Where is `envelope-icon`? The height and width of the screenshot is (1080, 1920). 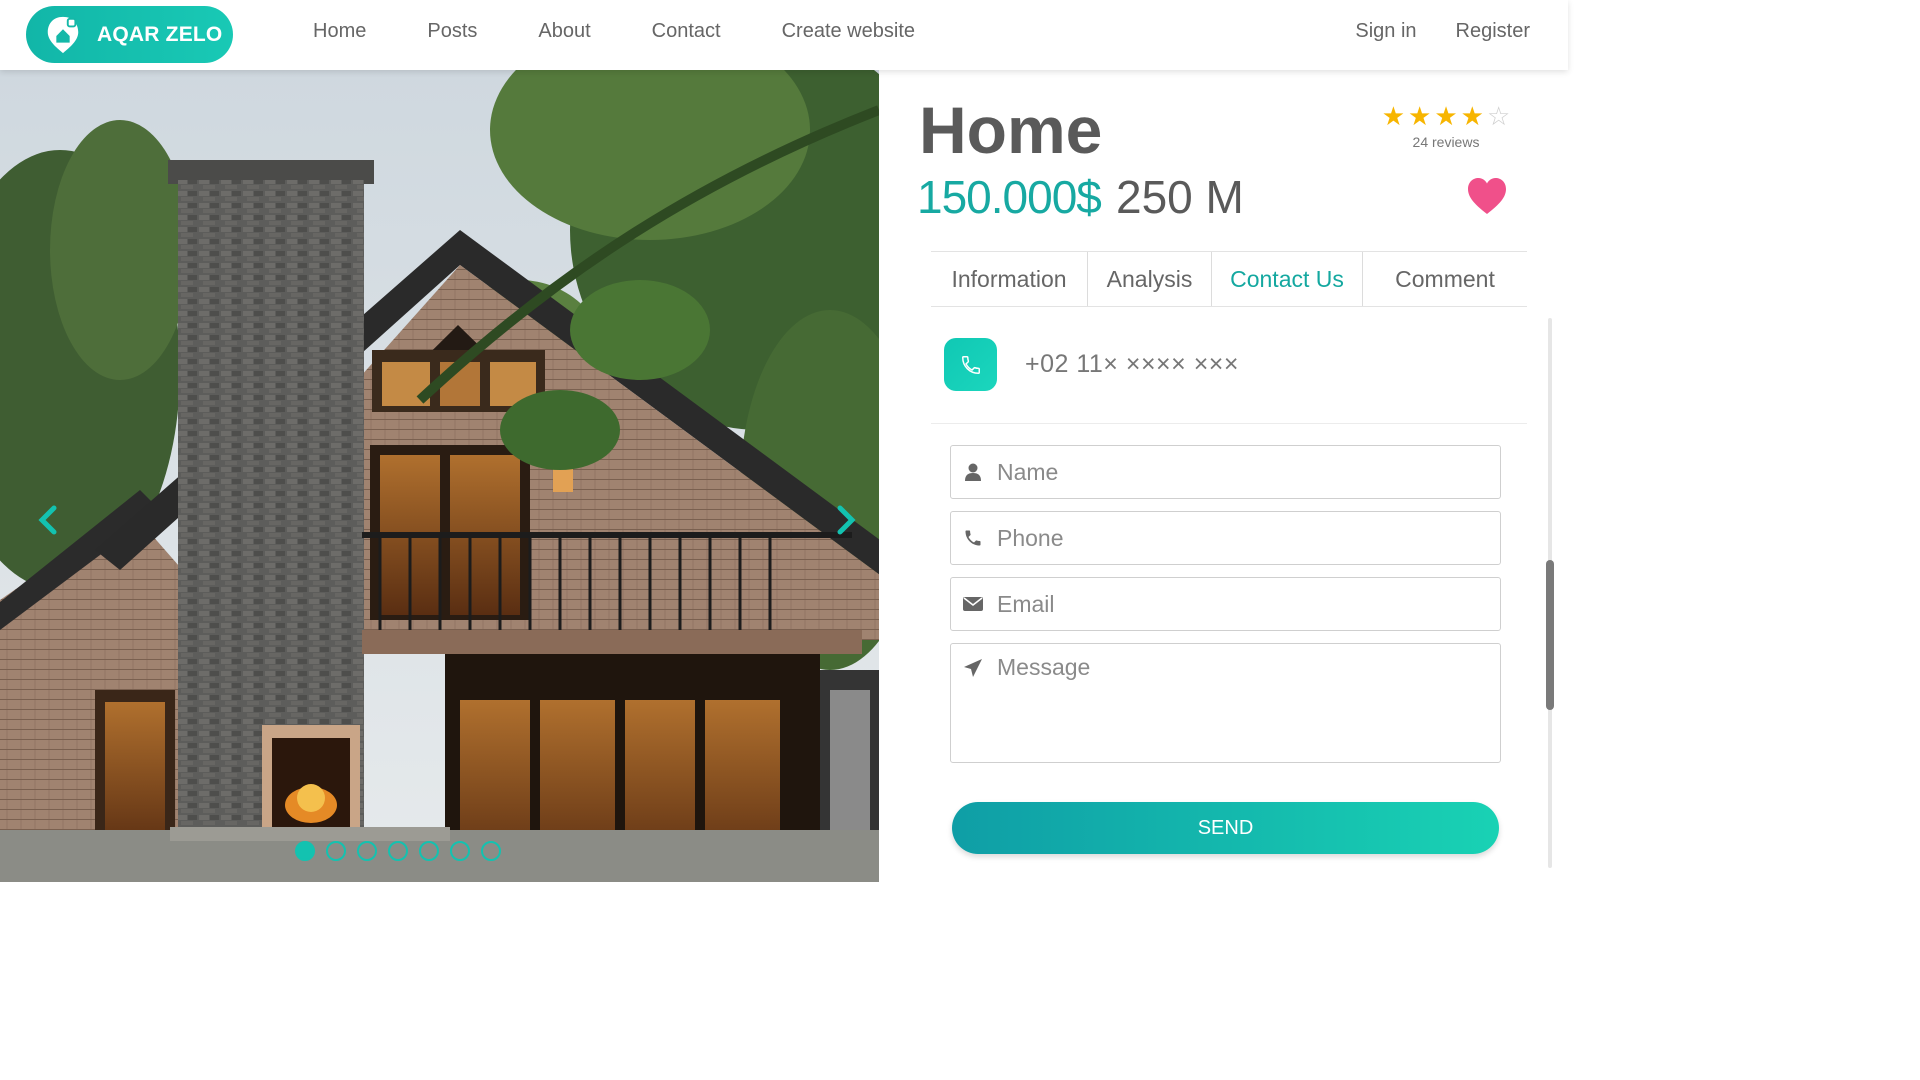 envelope-icon is located at coordinates (973, 604).